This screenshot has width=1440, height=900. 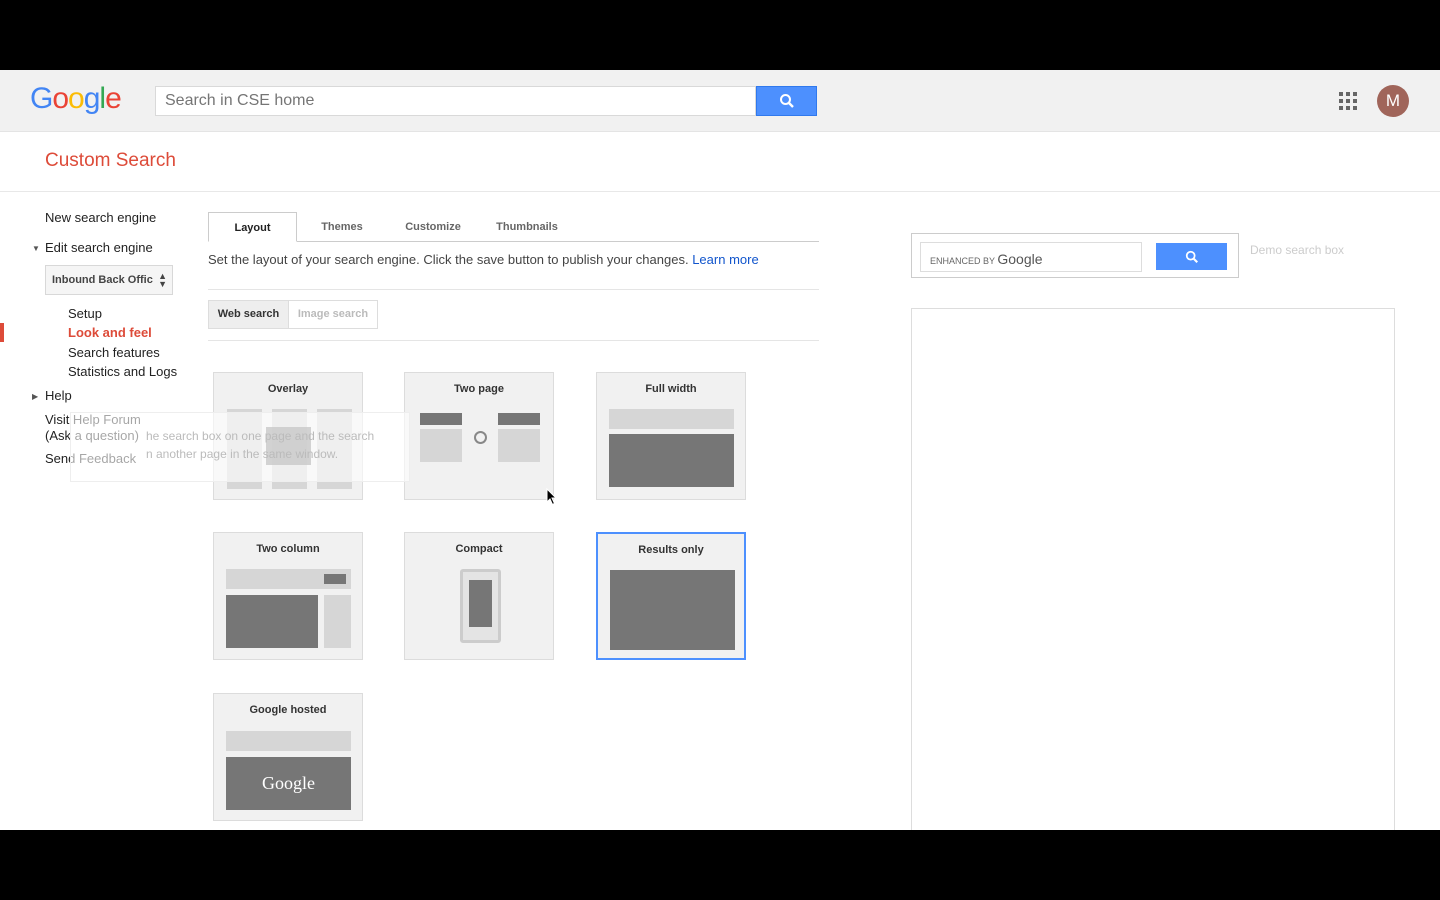 I want to click on google-hosted-logo: Google, so click(x=288, y=783).